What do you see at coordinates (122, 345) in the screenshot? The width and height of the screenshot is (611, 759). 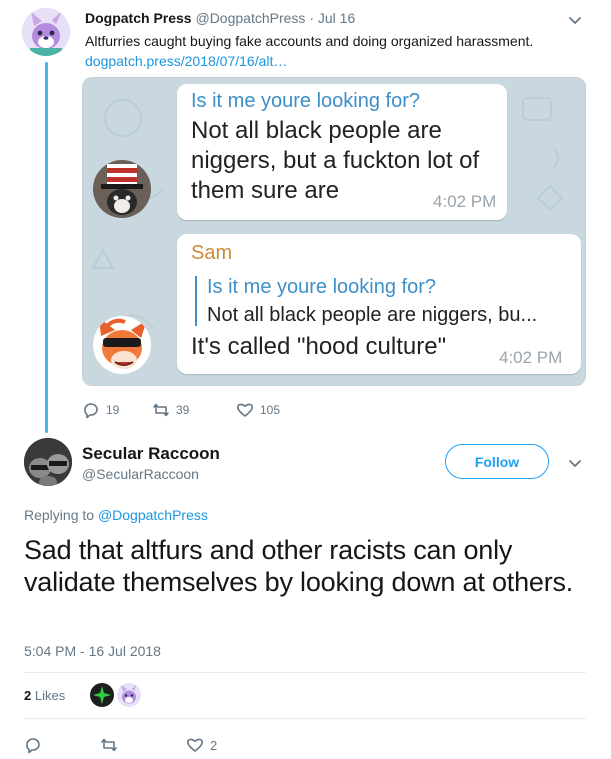 I see `chat-avatar-fox` at bounding box center [122, 345].